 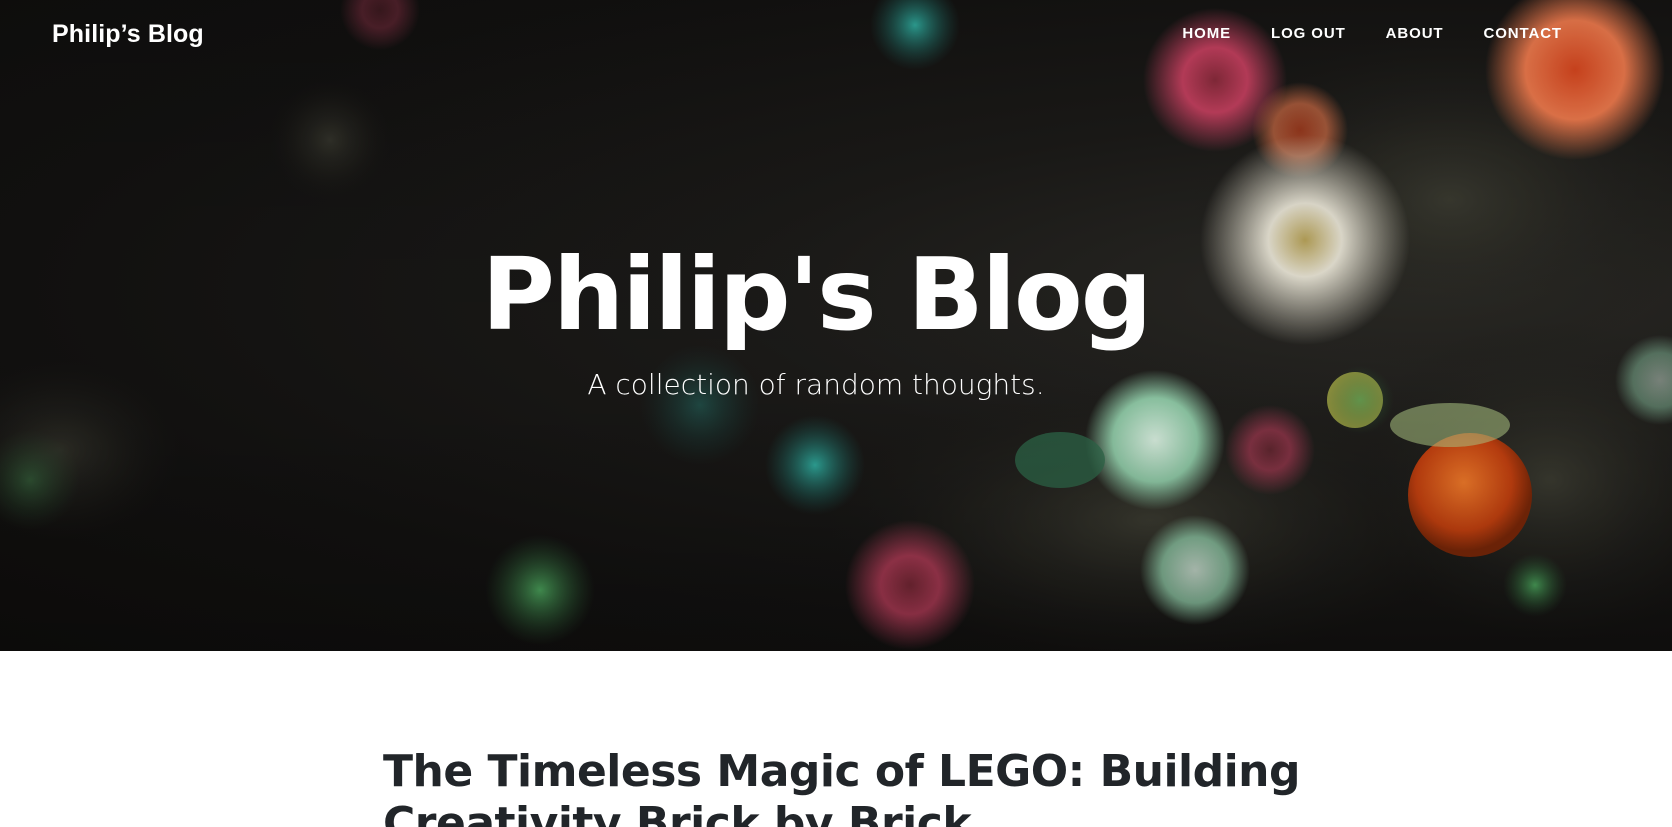 I want to click on brand-link: Philip’s Blog, so click(x=128, y=34).